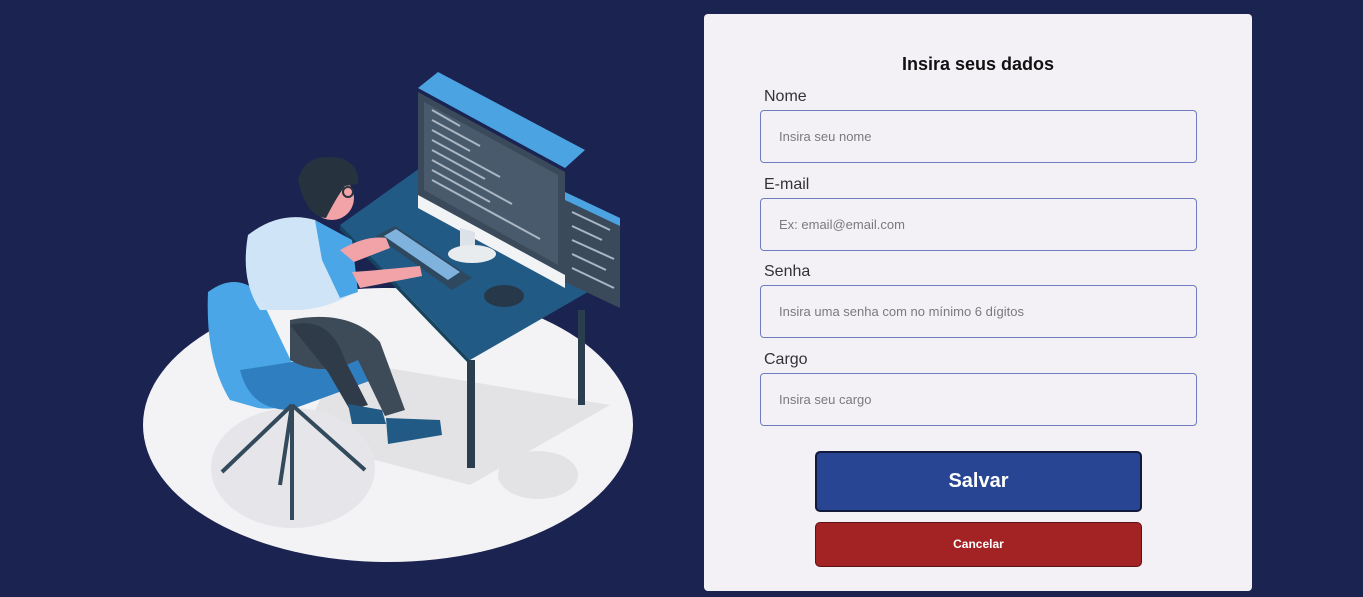 The height and width of the screenshot is (597, 1363). I want to click on name-field-group: Nome, so click(978, 125).